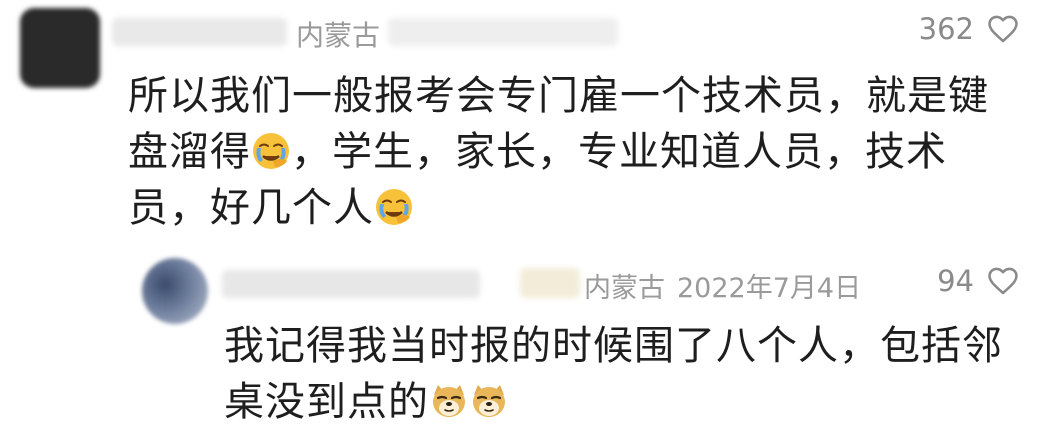 This screenshot has width=1040, height=432. Describe the element at coordinates (769, 288) in the screenshot. I see `comment-date: 2022年7月4日` at that location.